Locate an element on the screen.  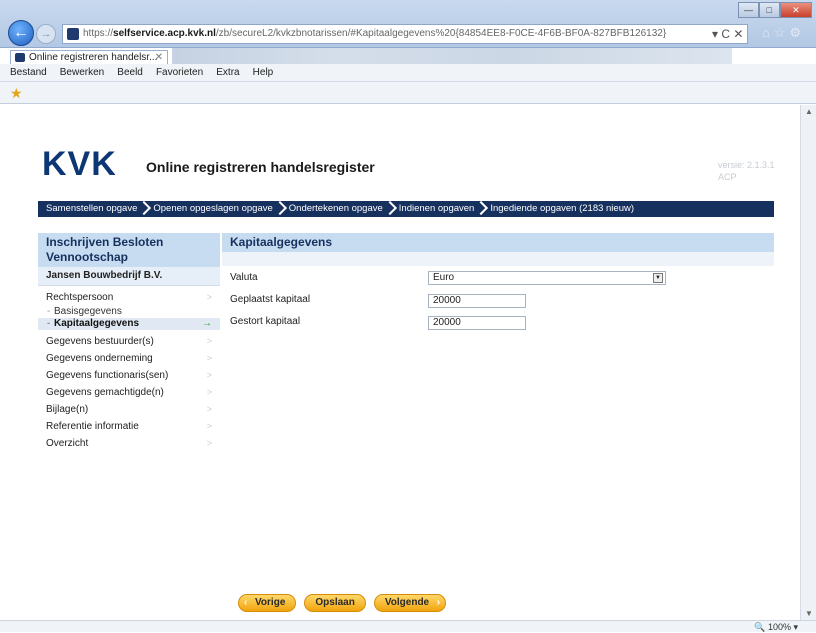
menu-beeld: Beeld is located at coordinates (130, 73).